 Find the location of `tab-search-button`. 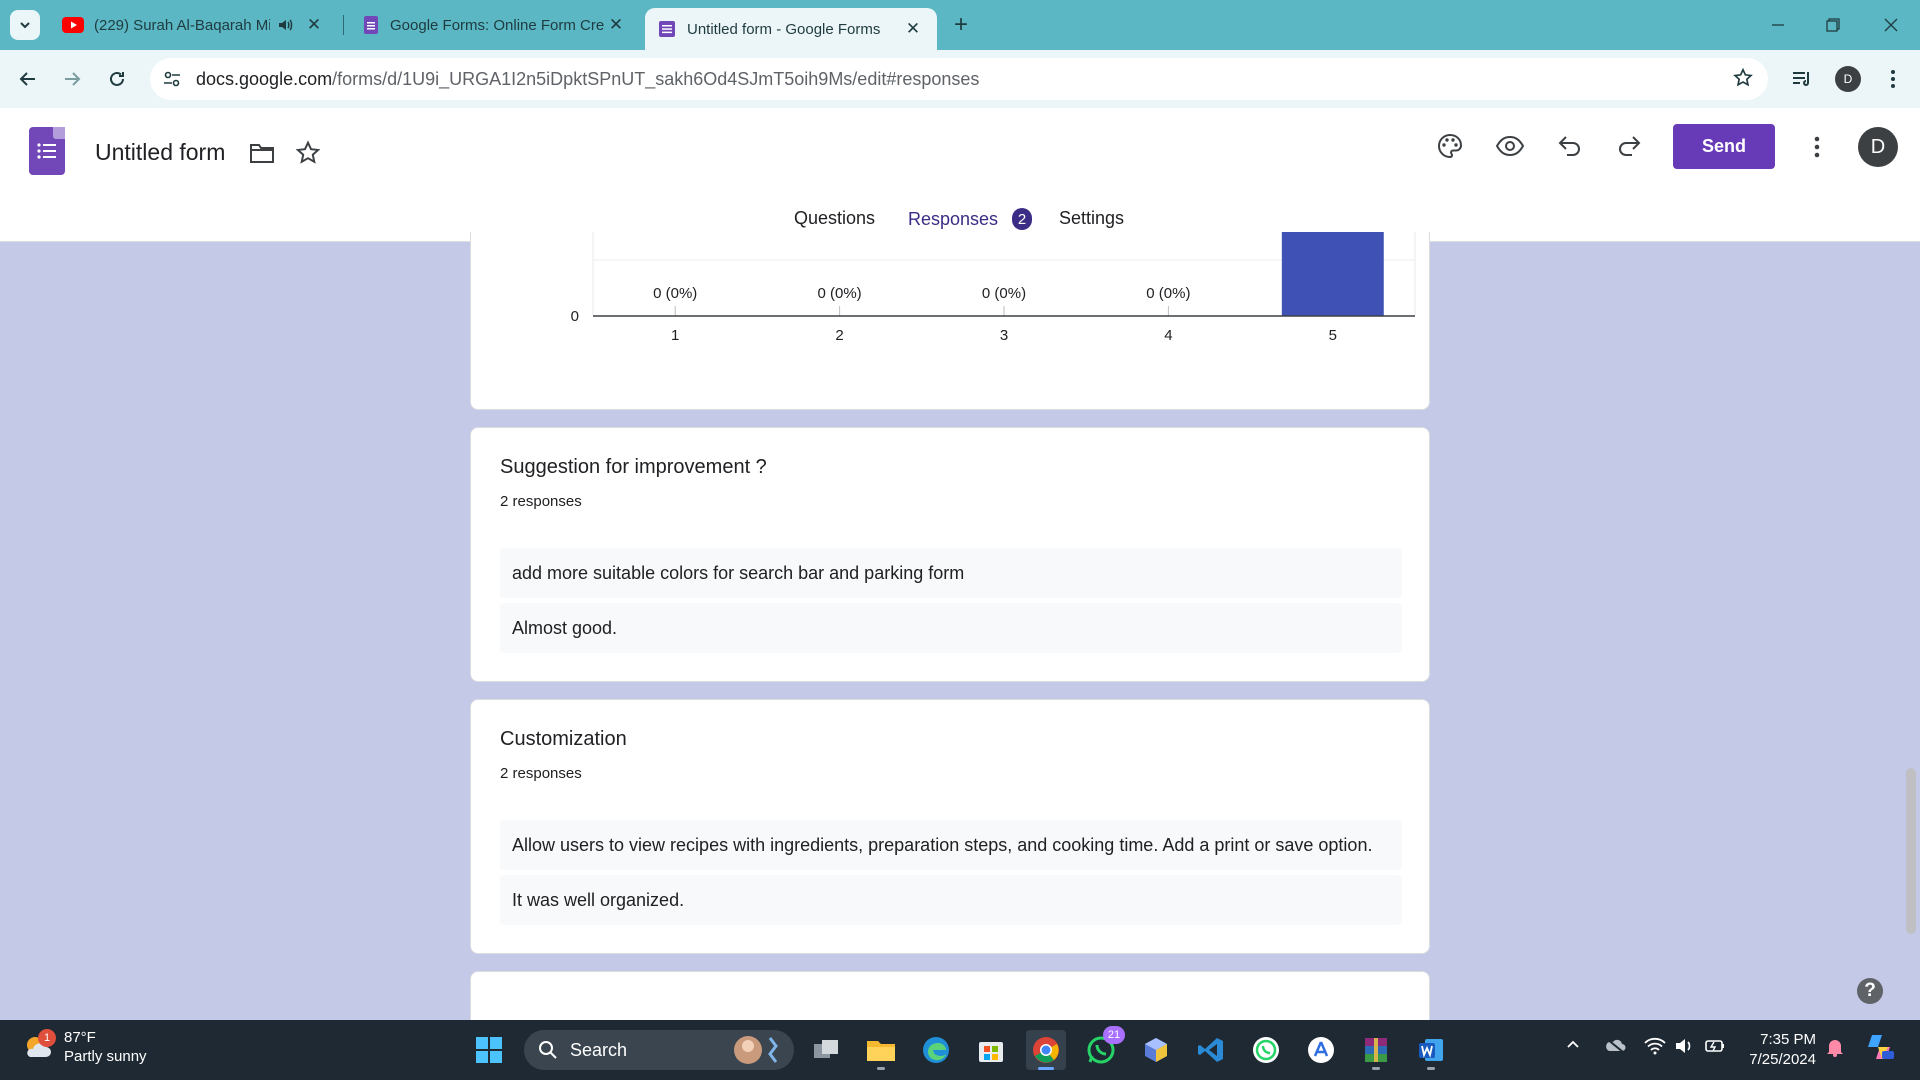

tab-search-button is located at coordinates (25, 25).